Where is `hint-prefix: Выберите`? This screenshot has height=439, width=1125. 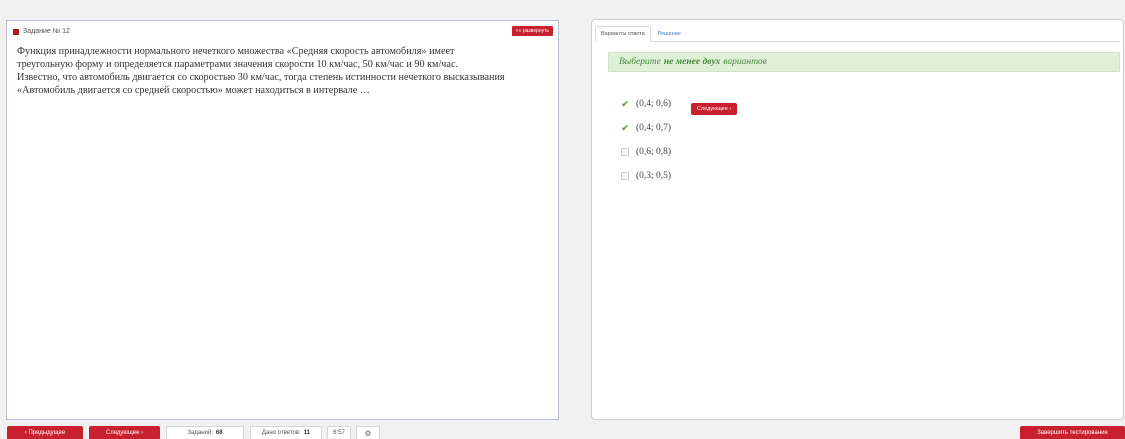 hint-prefix: Выберите is located at coordinates (640, 62).